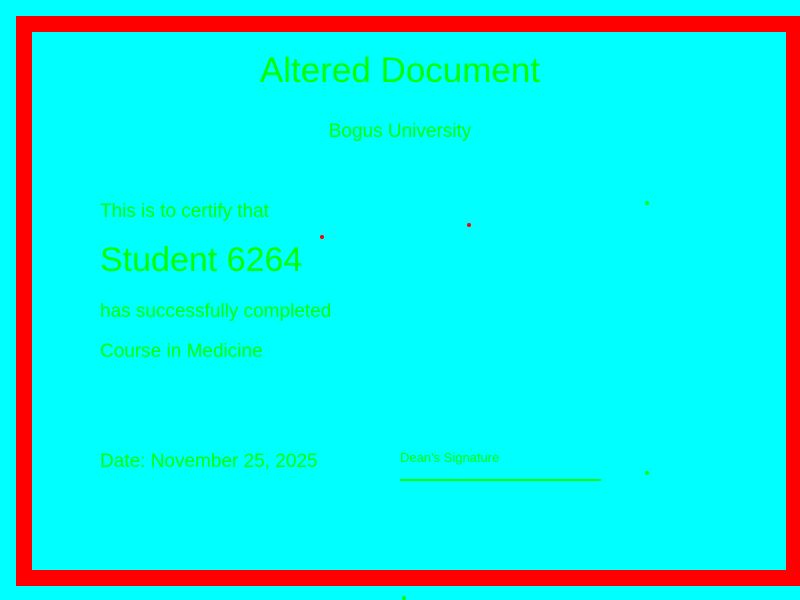  Describe the element at coordinates (181, 351) in the screenshot. I see `course-name: Course in Medicine` at that location.